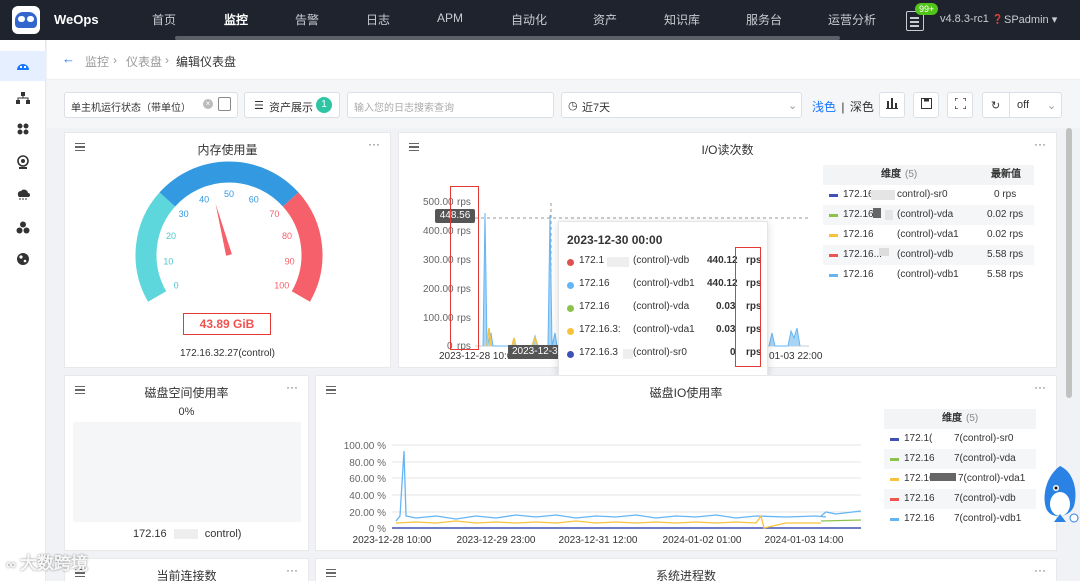 This screenshot has width=1080, height=581. What do you see at coordinates (367, 479) in the screenshot?
I see `y-tick: 60.00 %` at bounding box center [367, 479].